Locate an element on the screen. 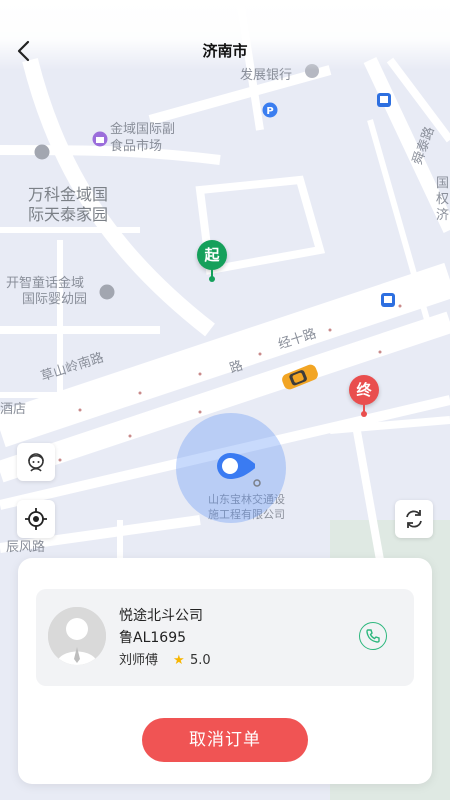  edge-label-1: 国 is located at coordinates (443, 183).